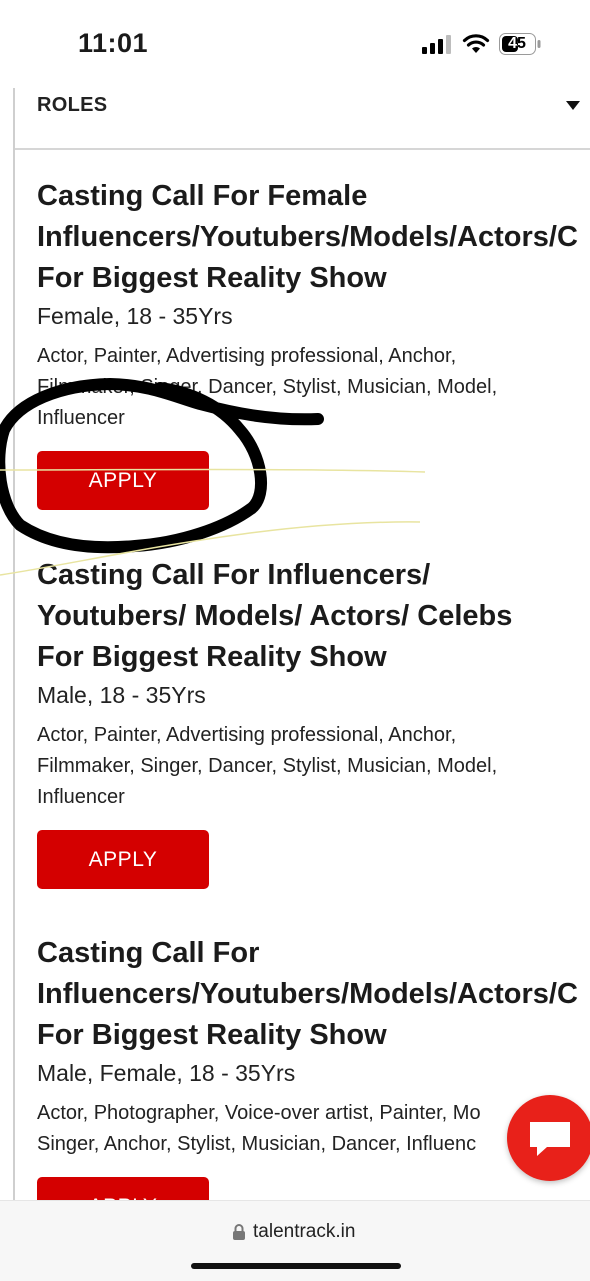 This screenshot has height=1281, width=590. I want to click on casting-call-requirements: Female, 18 - 35Yrs, so click(135, 316).